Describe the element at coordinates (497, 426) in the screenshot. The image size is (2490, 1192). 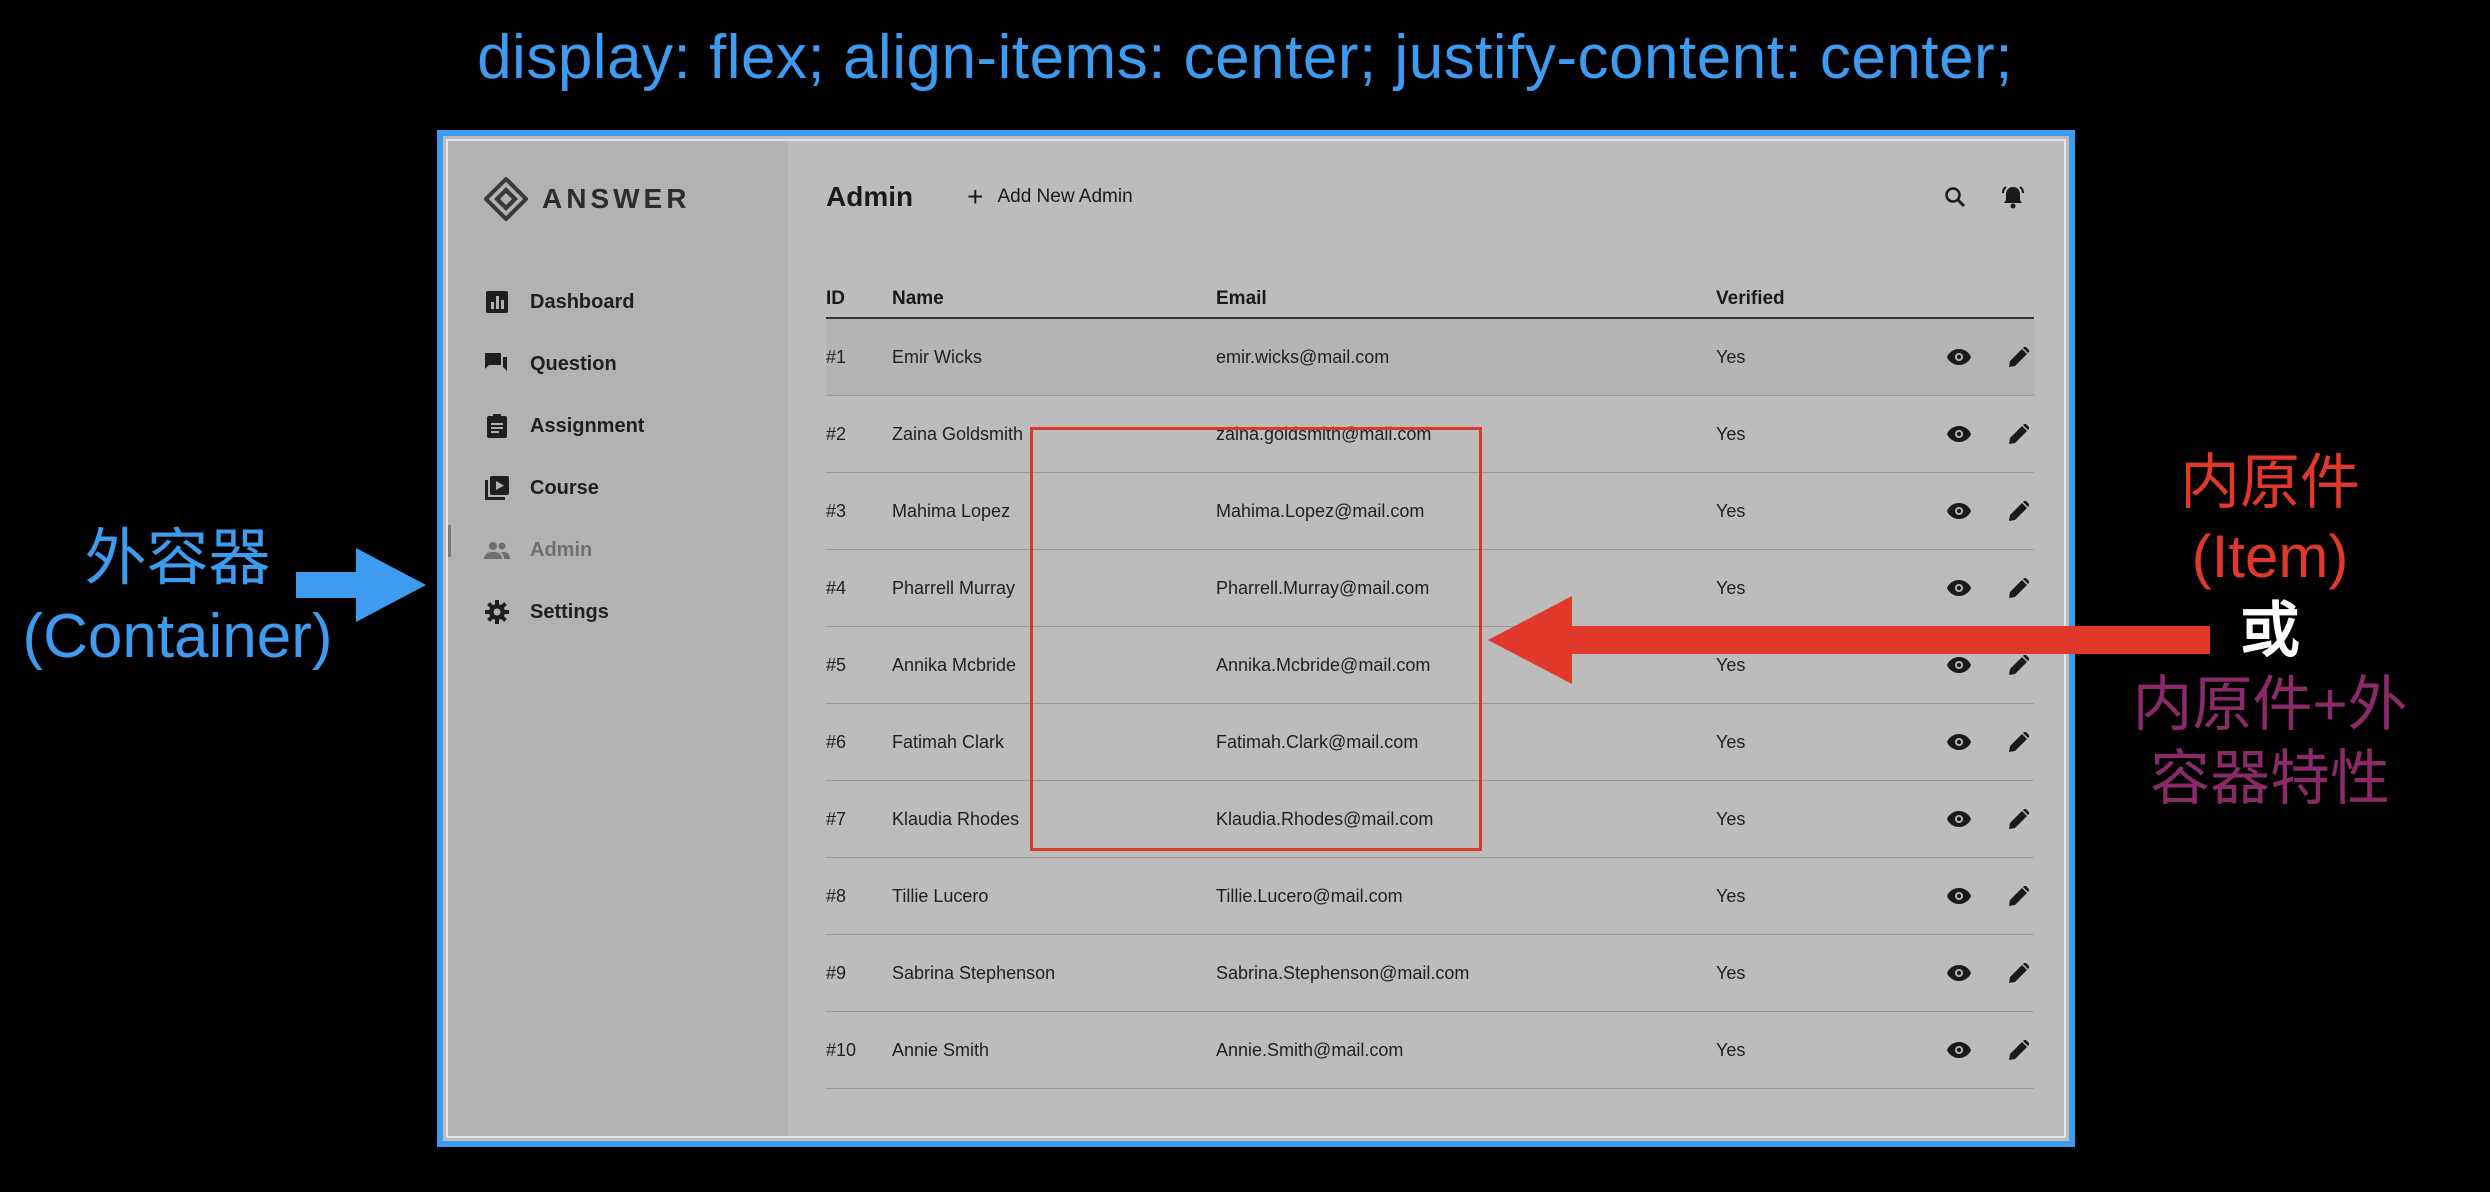
I see `clipboard-icon` at that location.